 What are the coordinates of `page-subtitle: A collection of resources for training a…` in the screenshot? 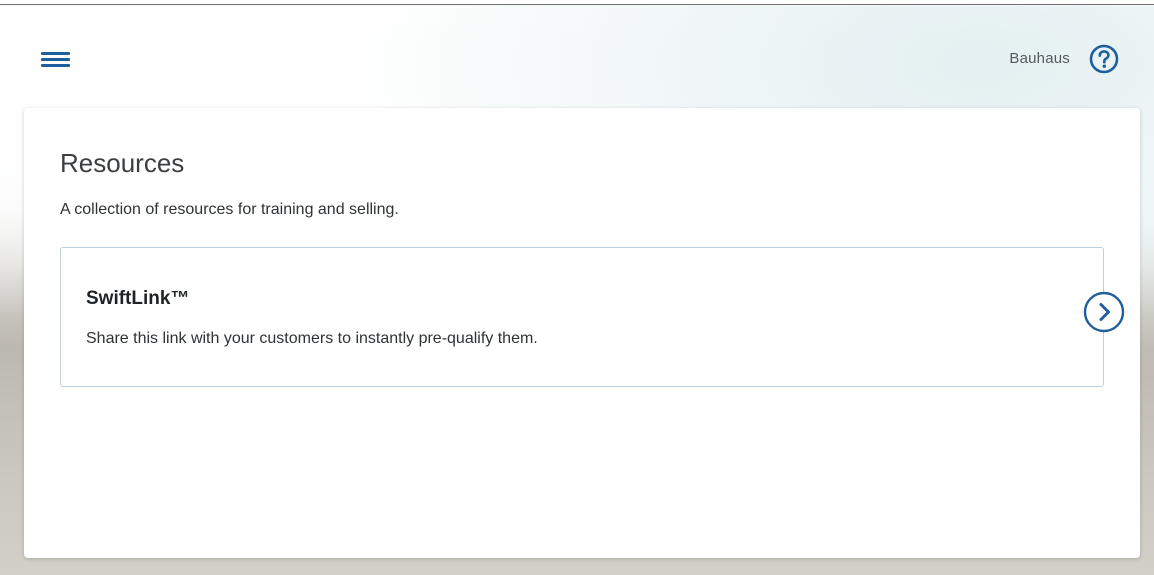 It's located at (229, 209).